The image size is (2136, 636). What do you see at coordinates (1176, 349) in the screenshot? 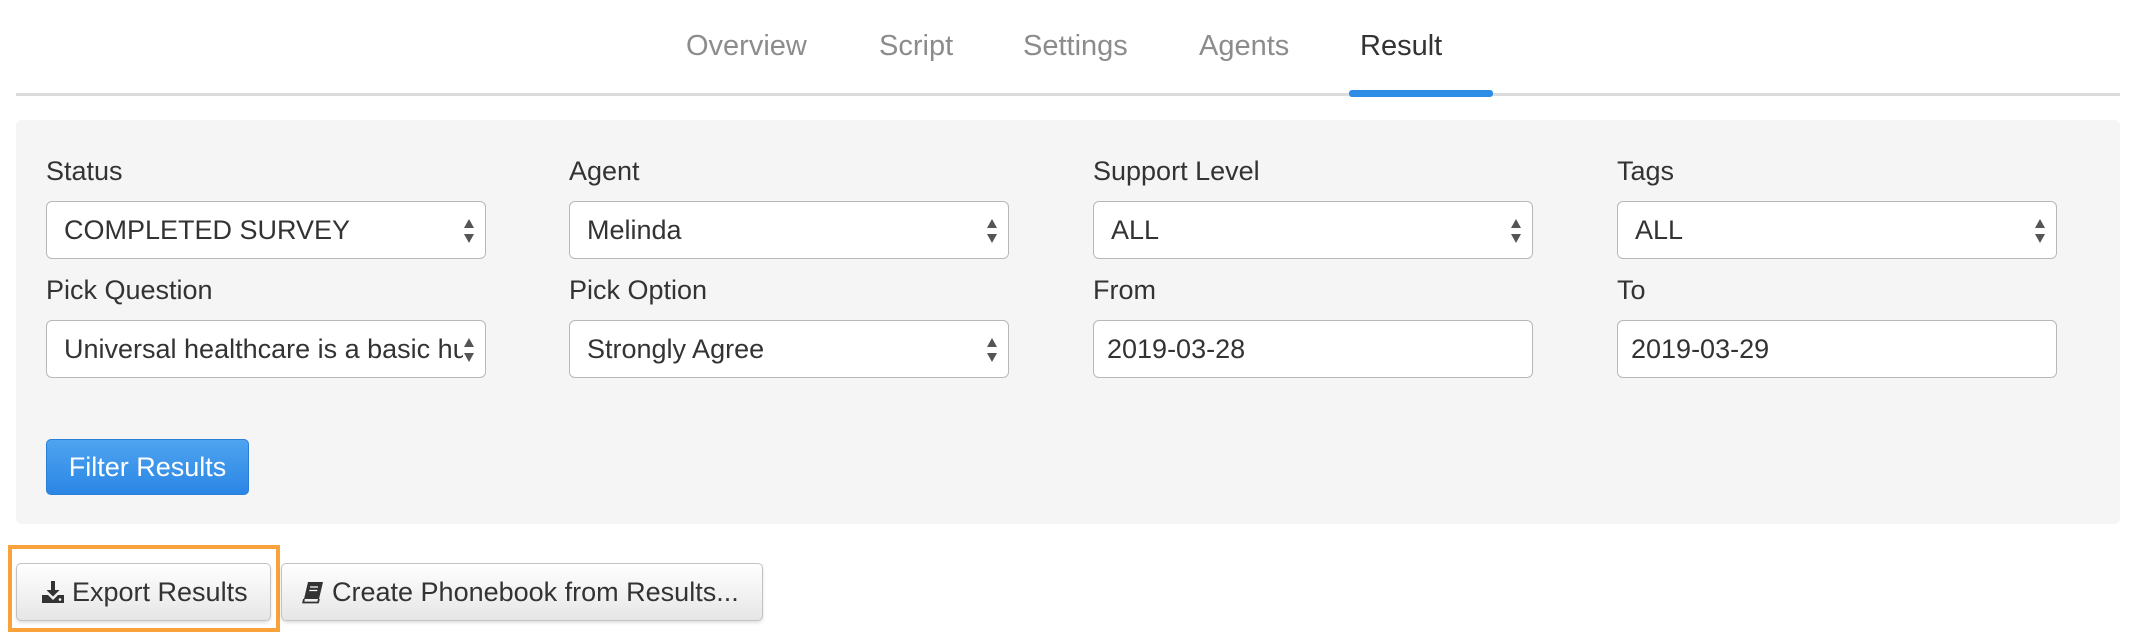
I see `from-date-value: 2019-03-28` at bounding box center [1176, 349].